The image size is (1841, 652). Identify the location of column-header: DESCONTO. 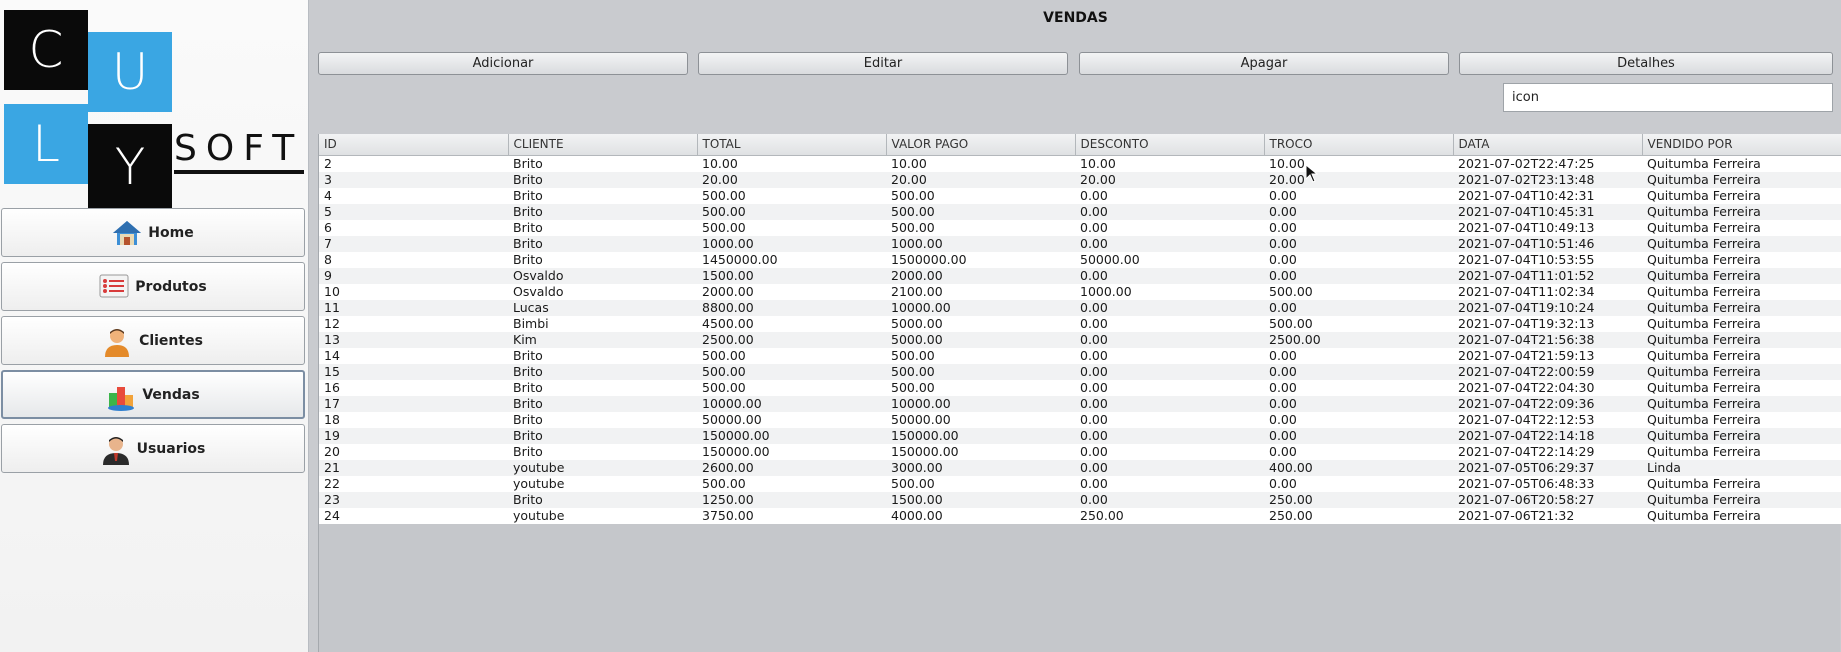
(1170, 145).